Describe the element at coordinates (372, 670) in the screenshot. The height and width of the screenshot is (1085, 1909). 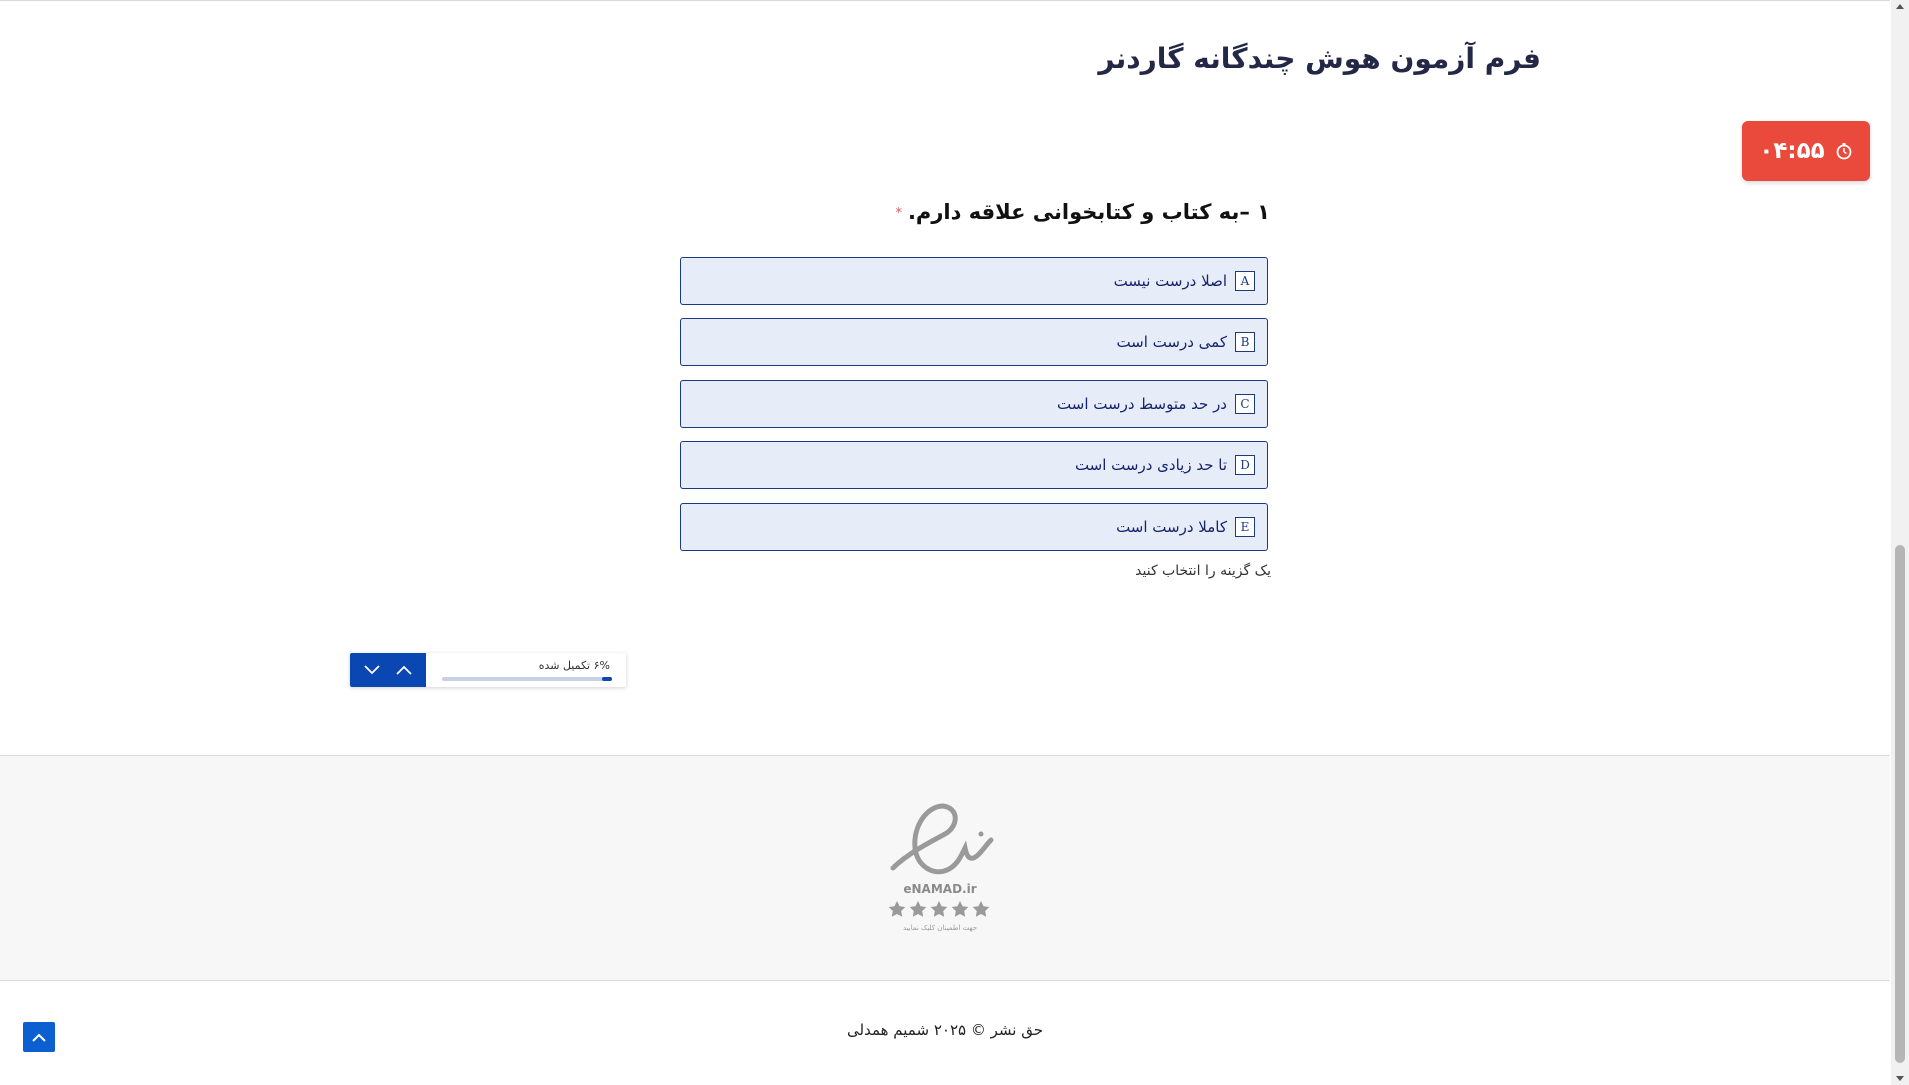
I see `chevron-down-icon` at that location.